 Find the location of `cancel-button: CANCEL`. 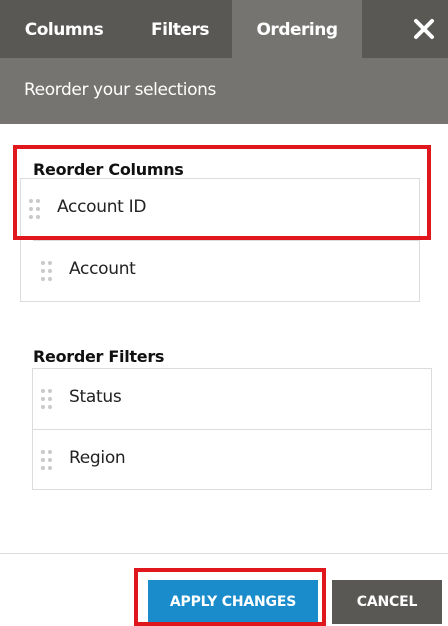

cancel-button: CANCEL is located at coordinates (387, 602).